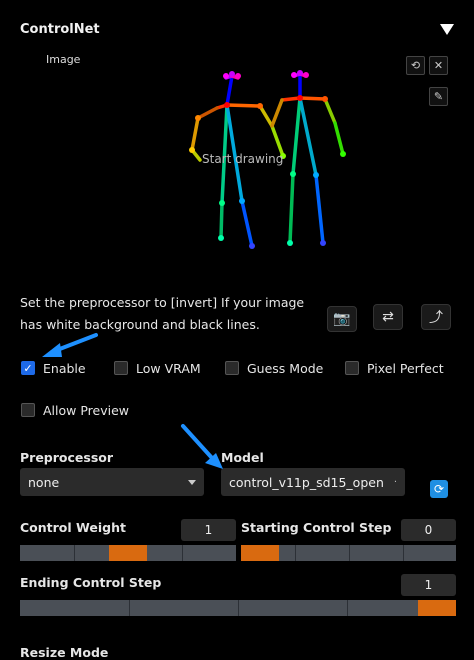 Image resolution: width=474 pixels, height=660 pixels. Describe the element at coordinates (439, 489) in the screenshot. I see `refresh-models-icon: ⟳` at that location.